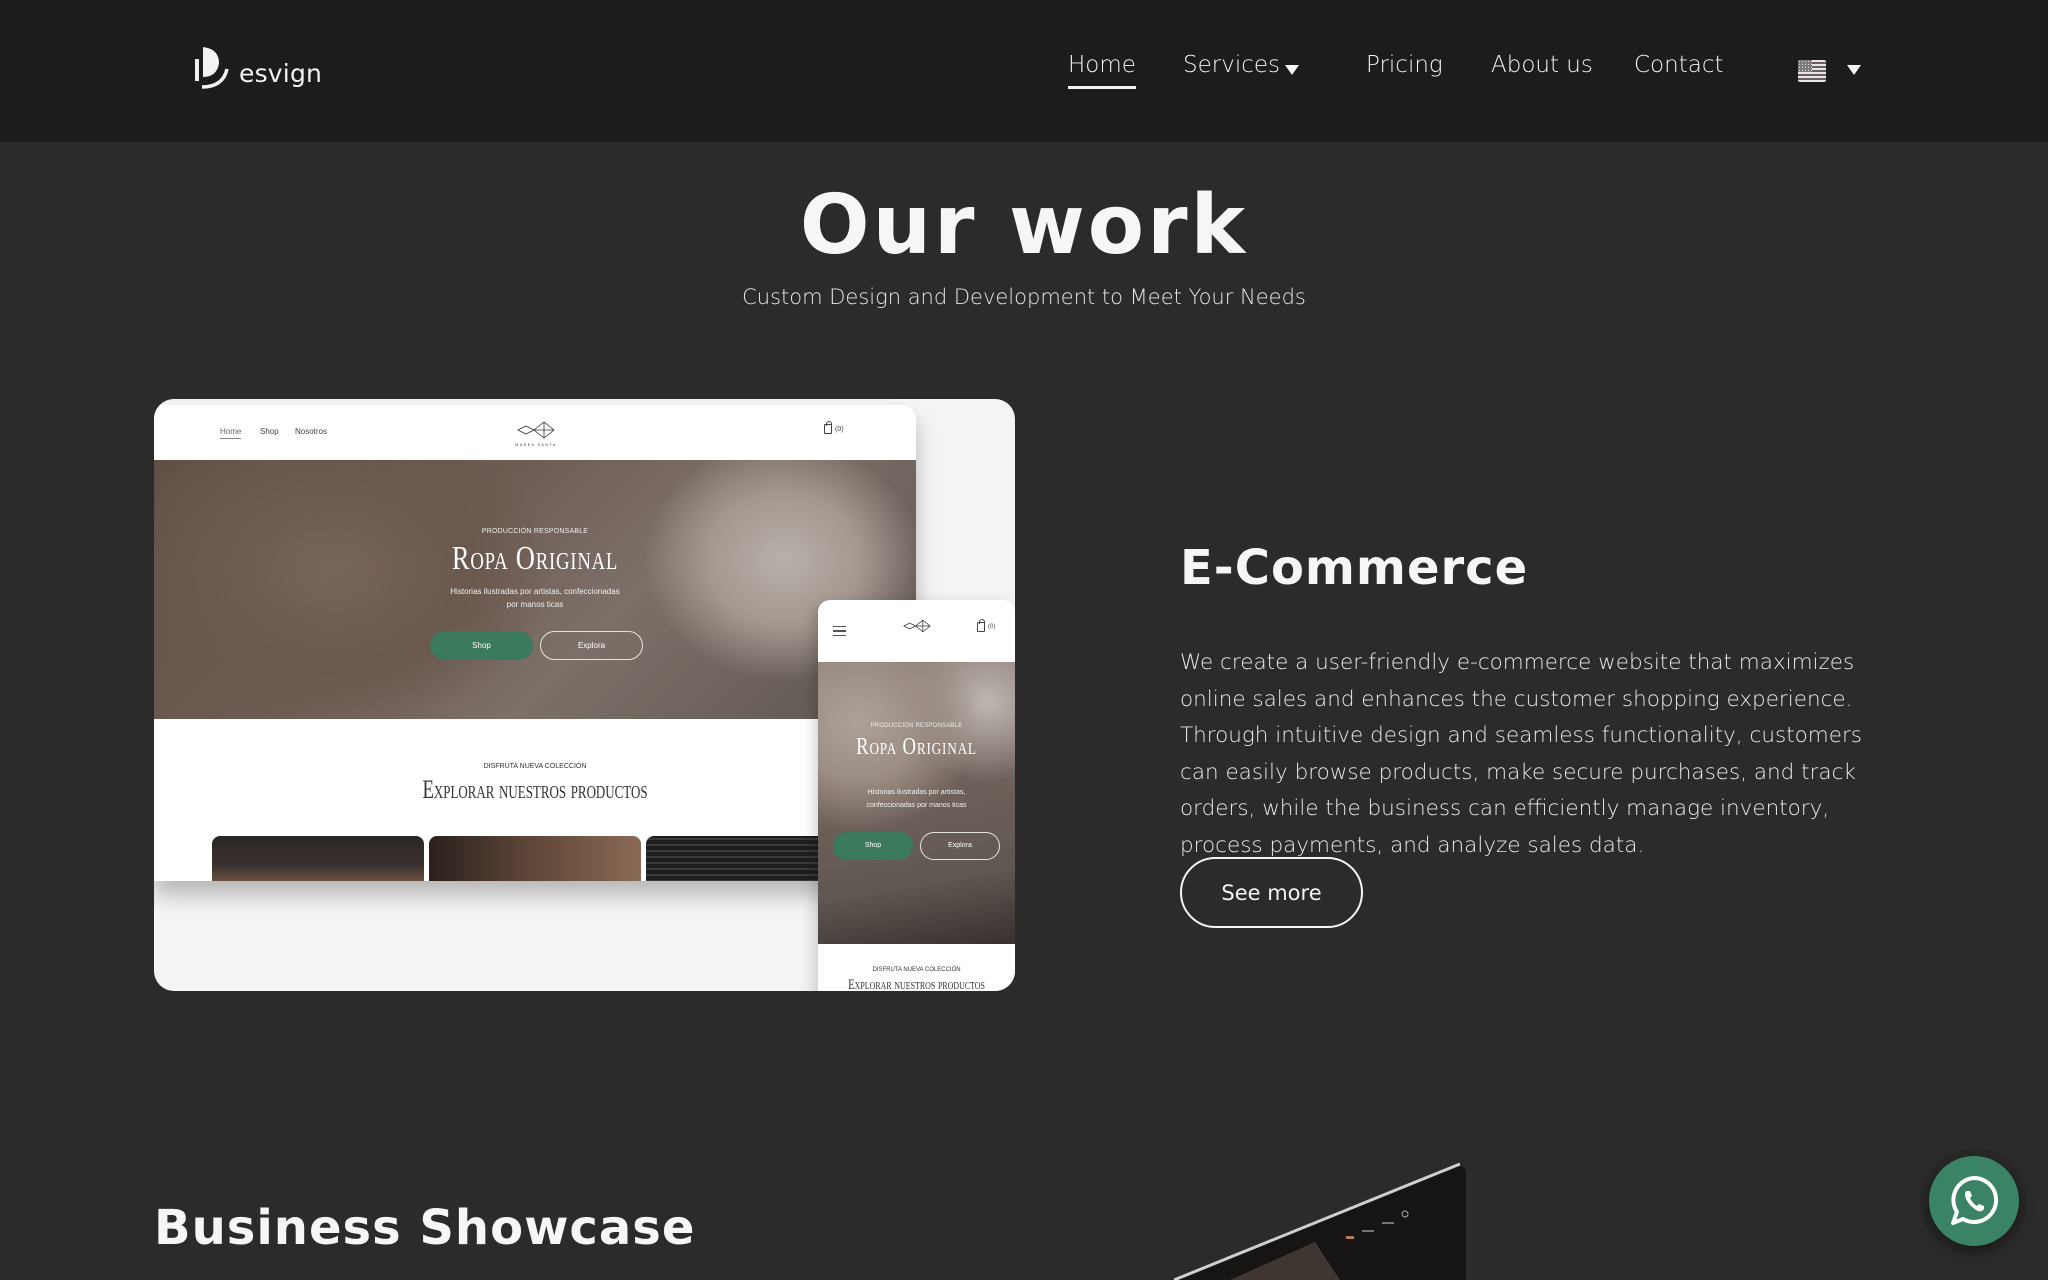  I want to click on mockup-cart: (0), so click(834, 427).